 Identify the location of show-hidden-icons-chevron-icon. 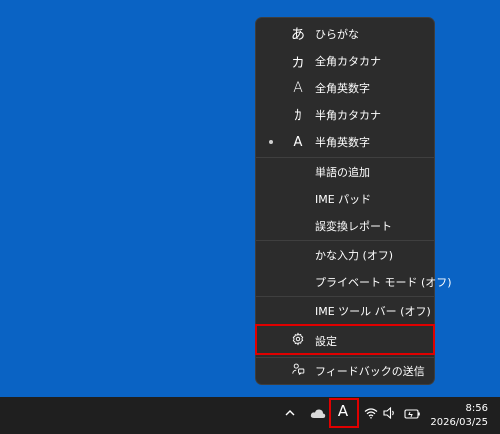
(290, 413).